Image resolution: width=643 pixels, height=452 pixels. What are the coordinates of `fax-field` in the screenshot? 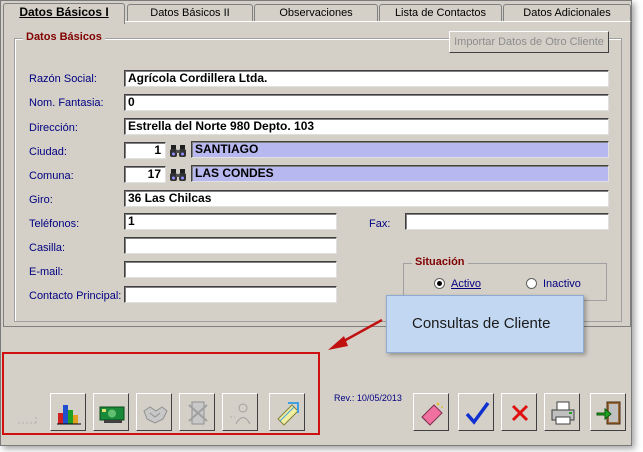 It's located at (507, 221).